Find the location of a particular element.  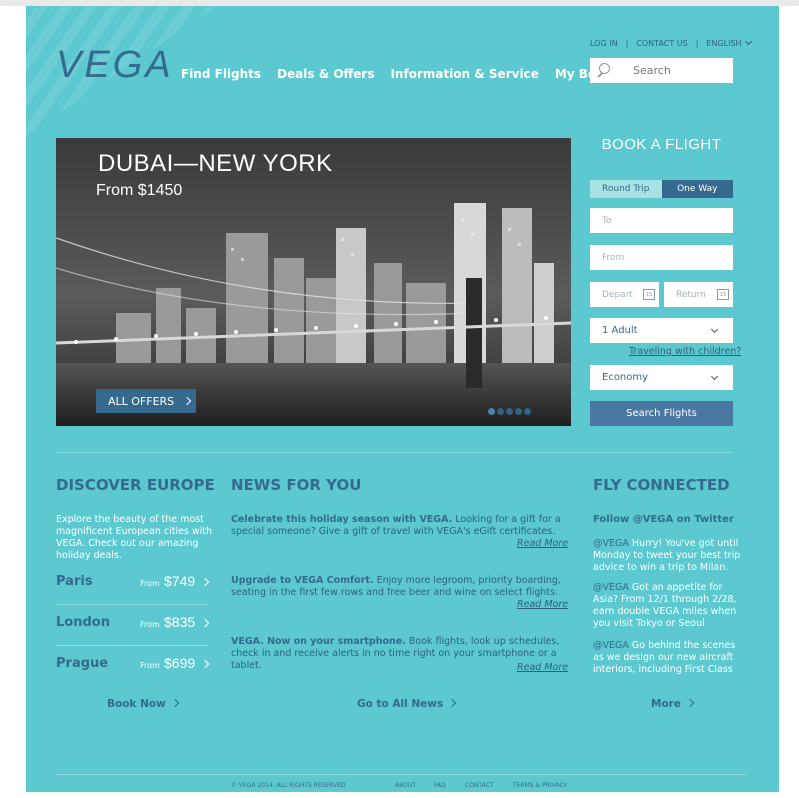

trip-type-tabs: Round Trip One Way is located at coordinates (661, 189).